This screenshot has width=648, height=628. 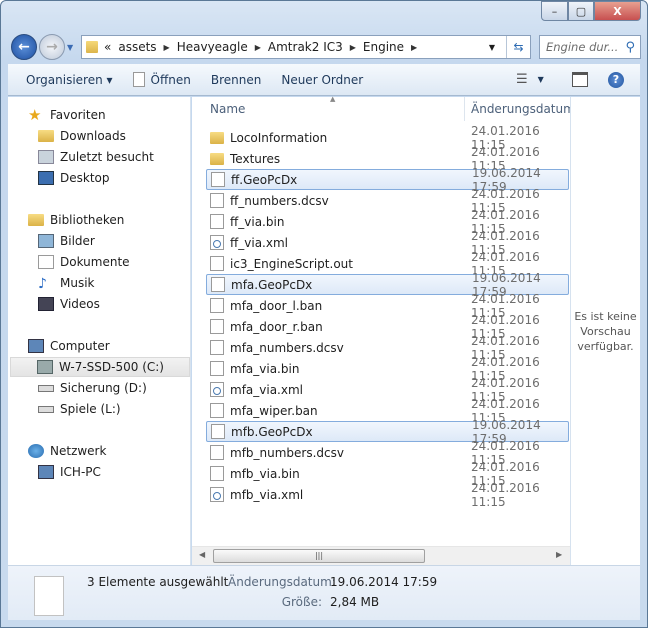 What do you see at coordinates (383, 47) in the screenshot?
I see `breadcrumb-engine: Engine` at bounding box center [383, 47].